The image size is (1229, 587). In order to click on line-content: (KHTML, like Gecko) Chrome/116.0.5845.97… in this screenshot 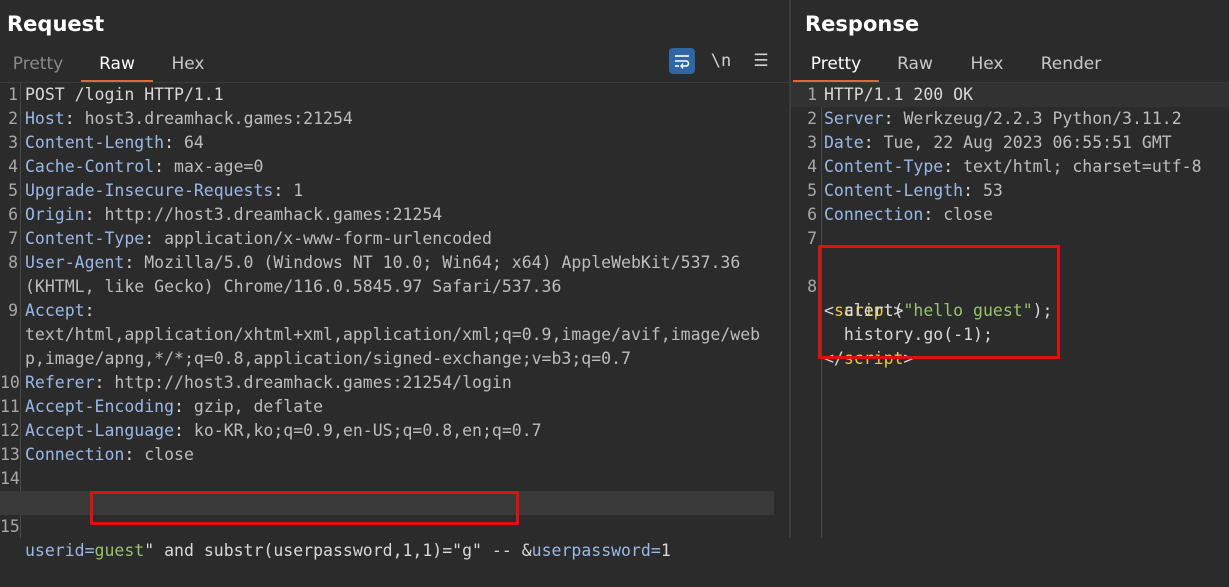, I will do `click(293, 287)`.